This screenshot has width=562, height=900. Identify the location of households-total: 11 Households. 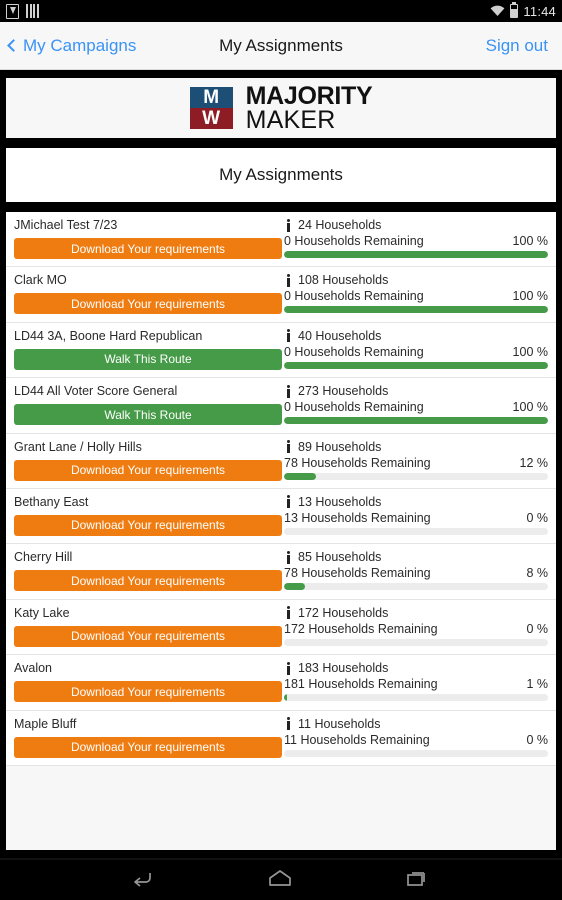
(339, 723).